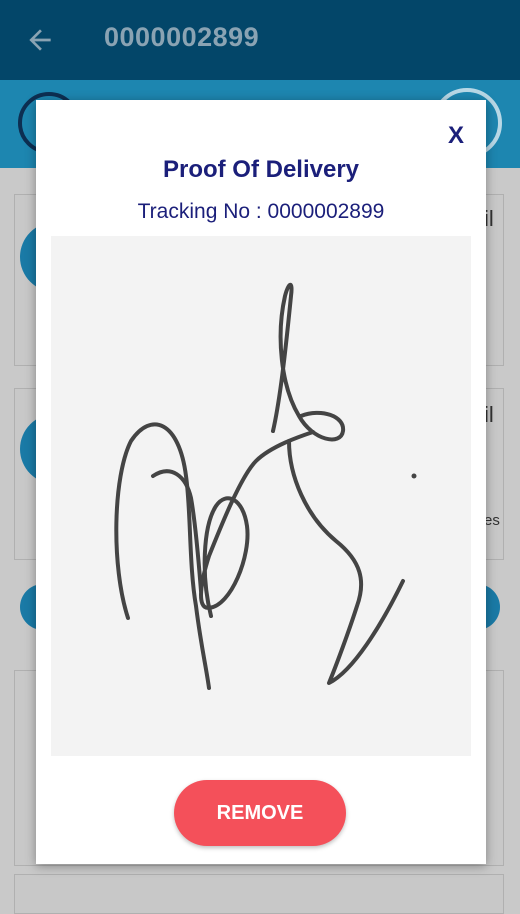 The image size is (520, 914). I want to click on tracking-number: Tracking No : 0000002899, so click(261, 211).